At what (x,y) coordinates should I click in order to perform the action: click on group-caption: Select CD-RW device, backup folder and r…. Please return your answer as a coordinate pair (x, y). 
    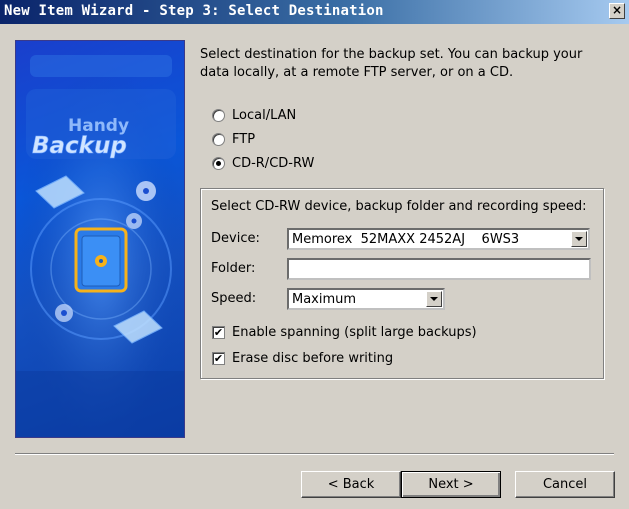
    Looking at the image, I should click on (399, 206).